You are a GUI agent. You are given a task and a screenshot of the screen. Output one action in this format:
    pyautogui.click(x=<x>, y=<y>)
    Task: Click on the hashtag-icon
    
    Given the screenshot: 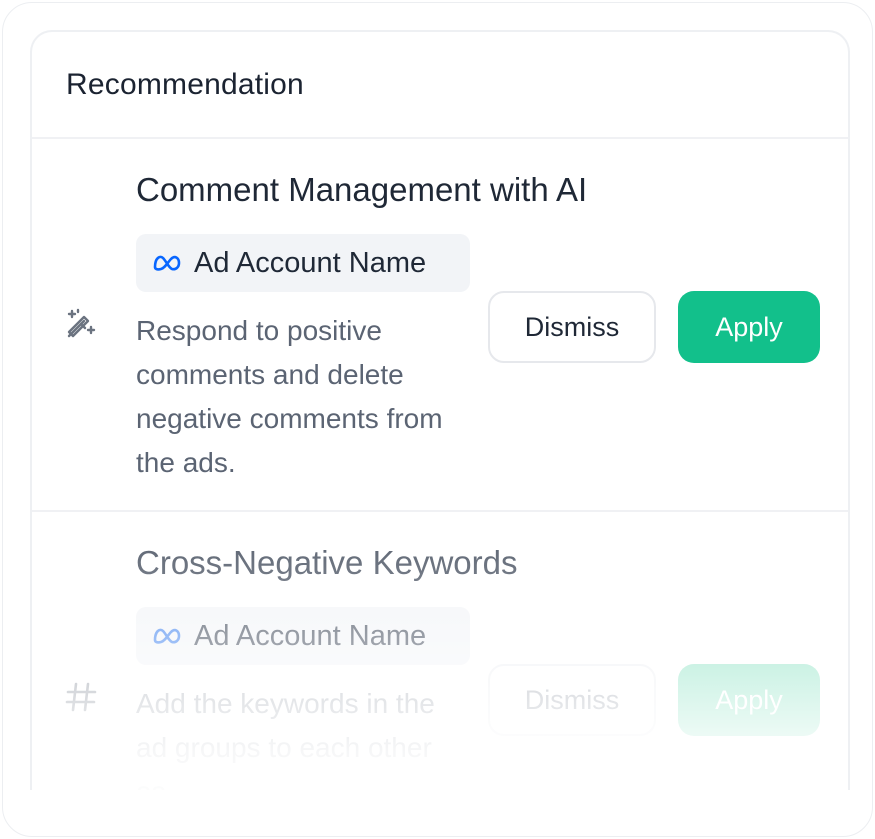 What is the action you would take?
    pyautogui.click(x=81, y=697)
    